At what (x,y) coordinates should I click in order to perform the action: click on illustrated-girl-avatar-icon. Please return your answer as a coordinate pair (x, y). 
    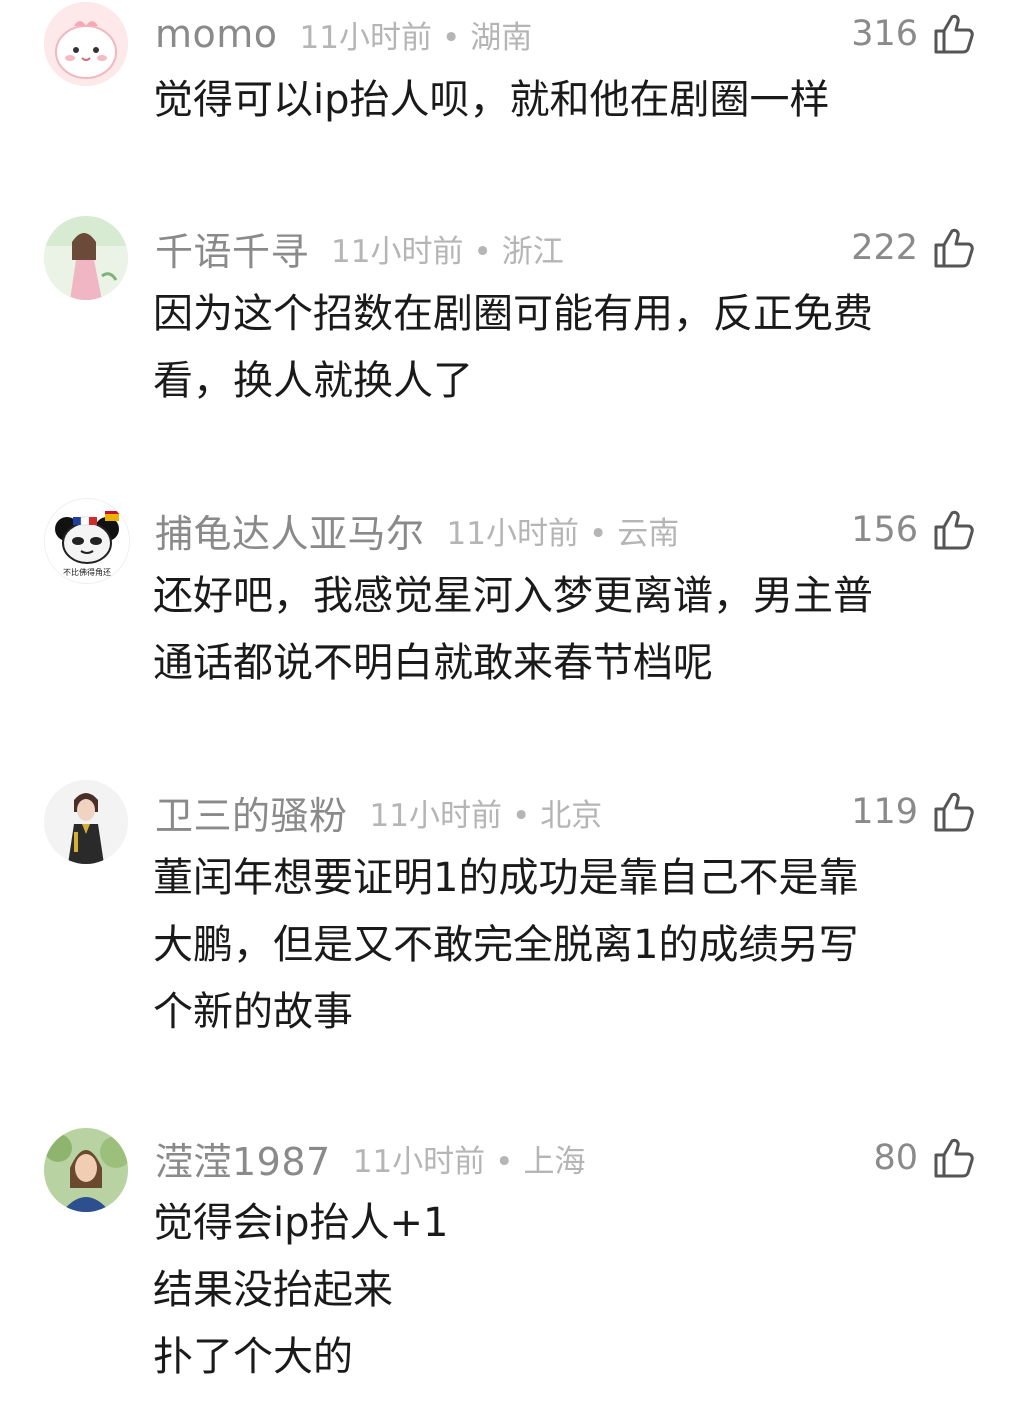
    Looking at the image, I should click on (86, 258).